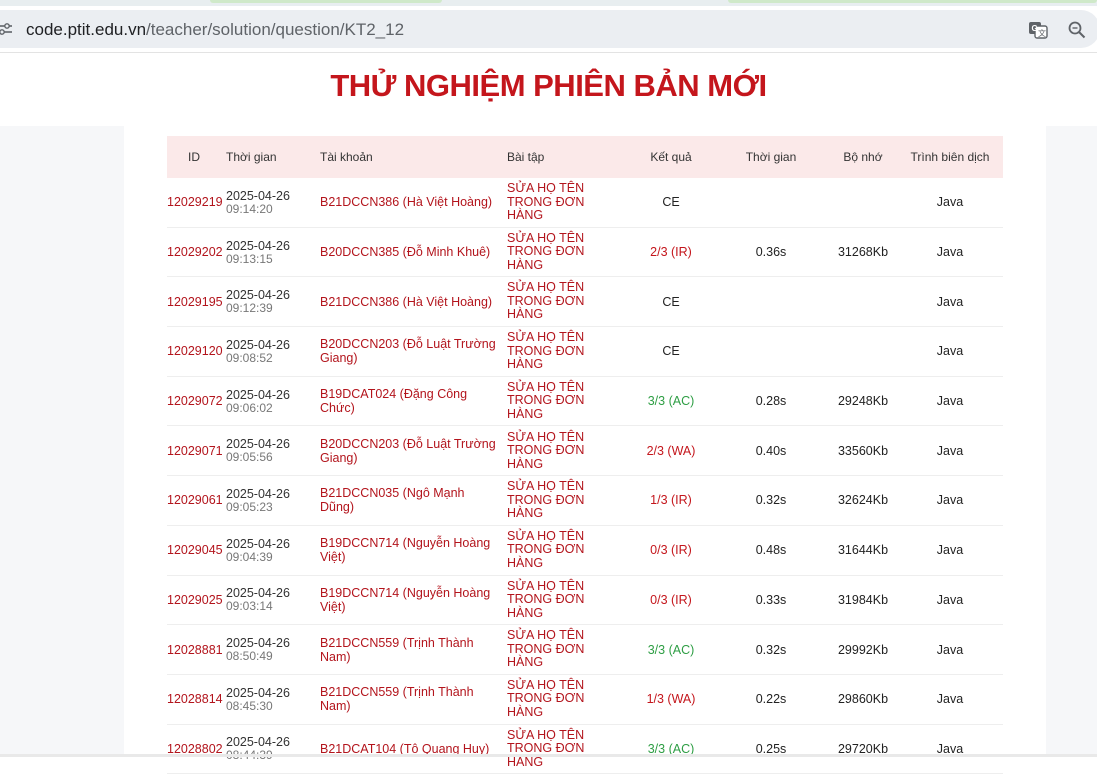 This screenshot has height=774, width=1097. Describe the element at coordinates (249, 308) in the screenshot. I see `submission-clock: 09:12:39` at that location.